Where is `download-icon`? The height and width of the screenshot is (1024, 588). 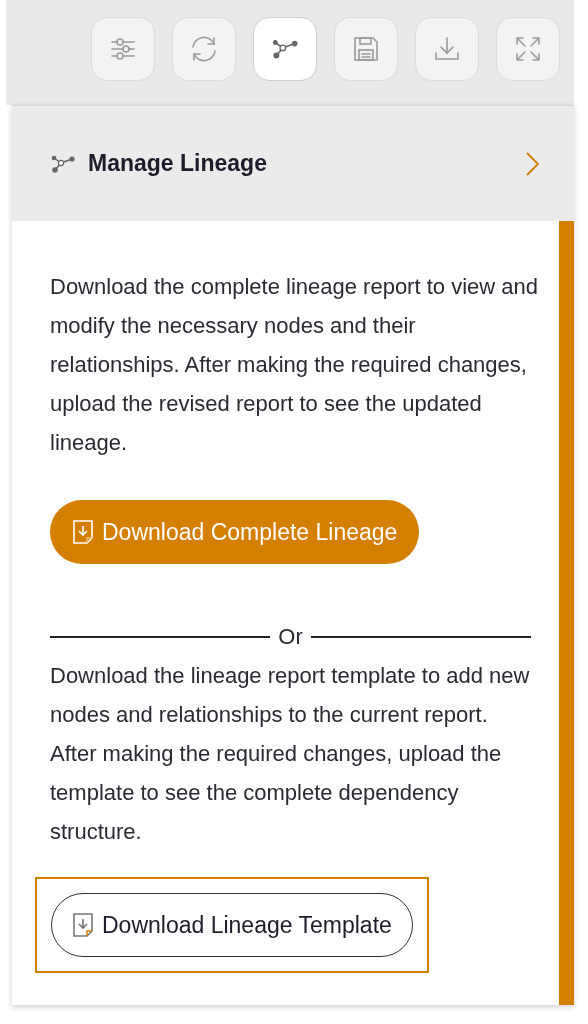
download-icon is located at coordinates (447, 49).